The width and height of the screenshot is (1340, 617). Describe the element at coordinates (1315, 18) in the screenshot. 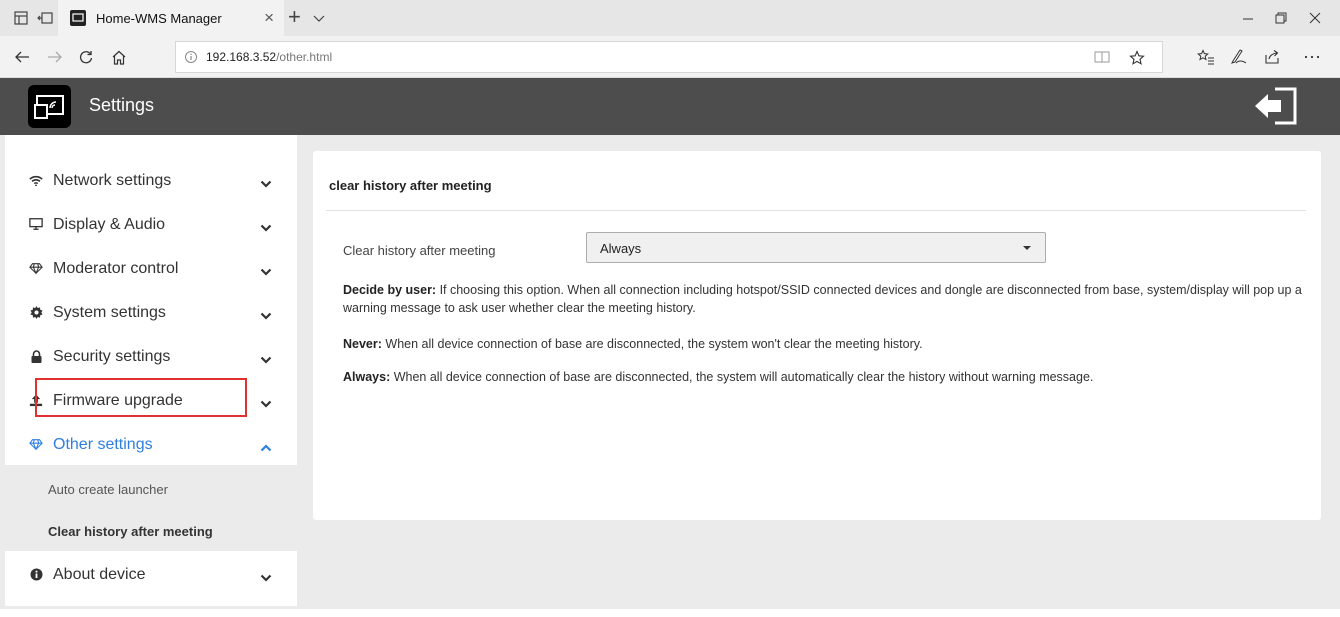

I see `window-close-icon` at that location.